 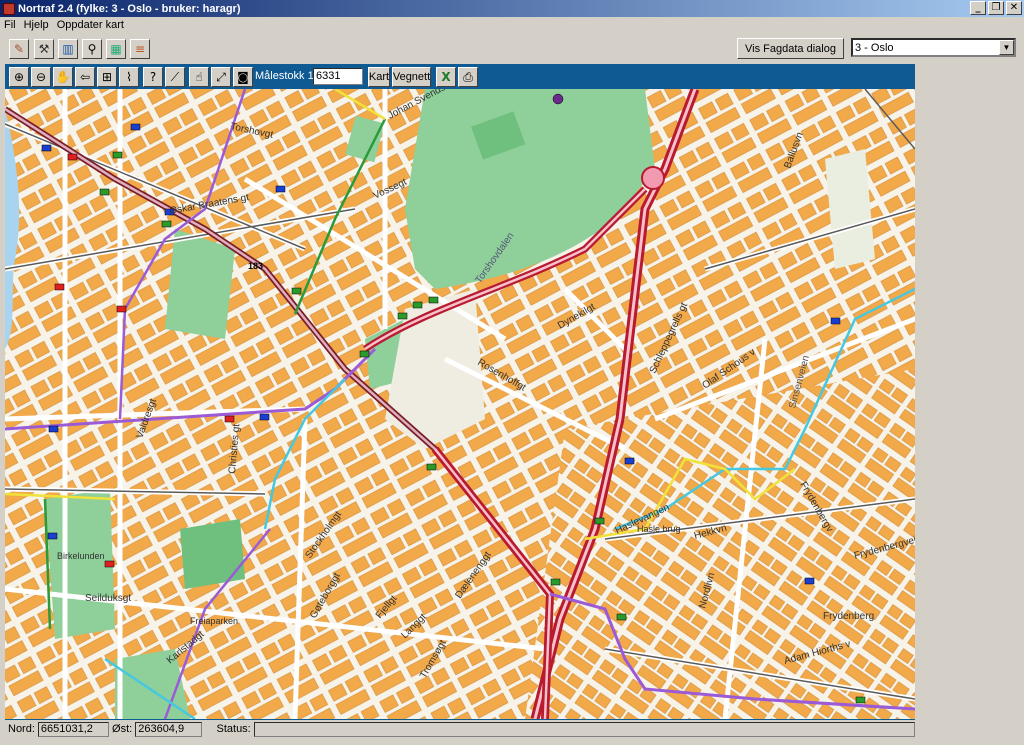 What do you see at coordinates (9, 8) in the screenshot?
I see `app-icon` at bounding box center [9, 8].